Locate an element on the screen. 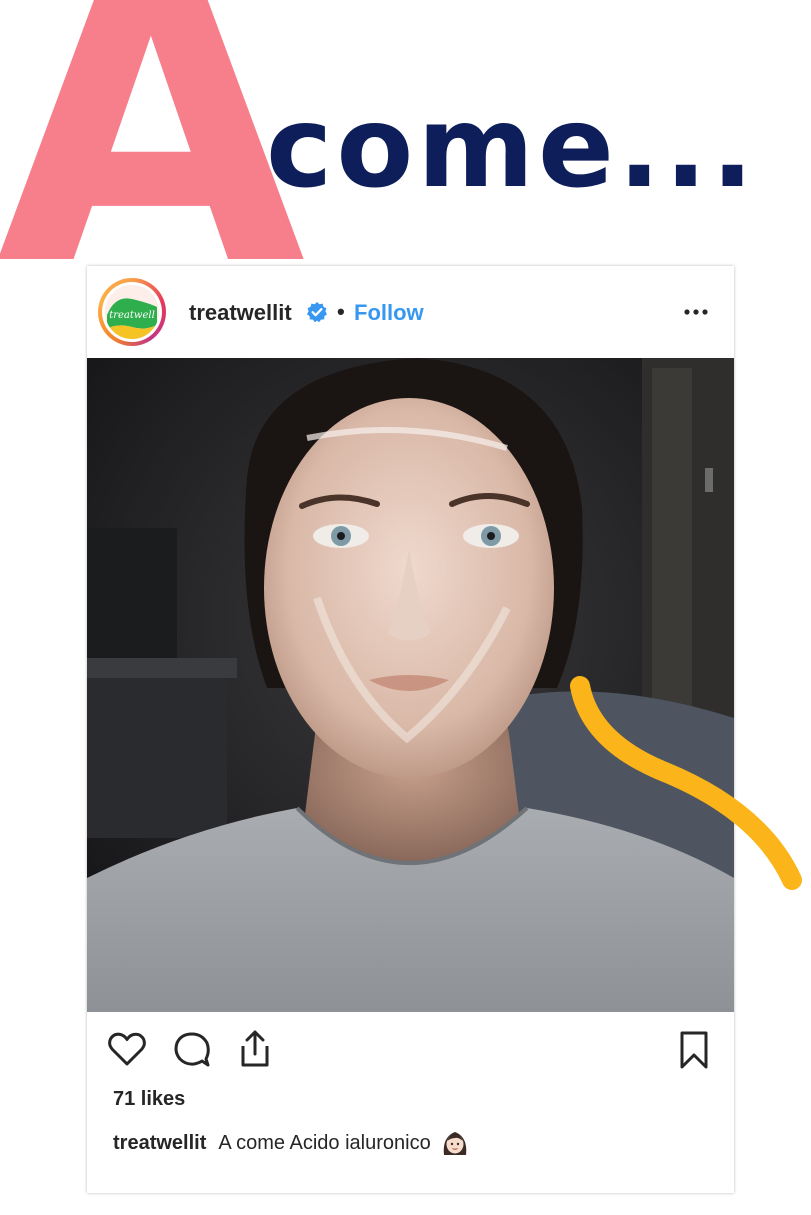 The height and width of the screenshot is (1215, 811). more-options-icon is located at coordinates (696, 312).